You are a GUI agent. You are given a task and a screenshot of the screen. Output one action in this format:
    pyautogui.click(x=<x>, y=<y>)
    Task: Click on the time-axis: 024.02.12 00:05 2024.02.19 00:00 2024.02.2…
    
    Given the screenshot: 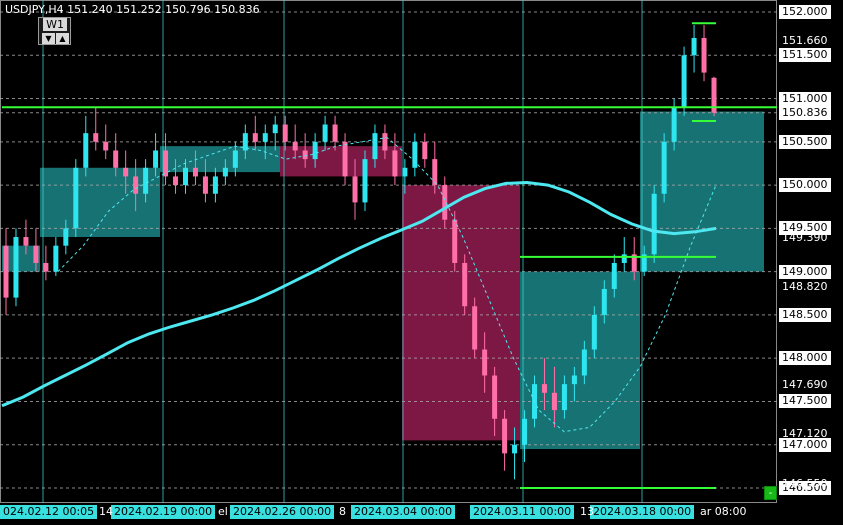 What is the action you would take?
    pyautogui.click(x=388, y=514)
    